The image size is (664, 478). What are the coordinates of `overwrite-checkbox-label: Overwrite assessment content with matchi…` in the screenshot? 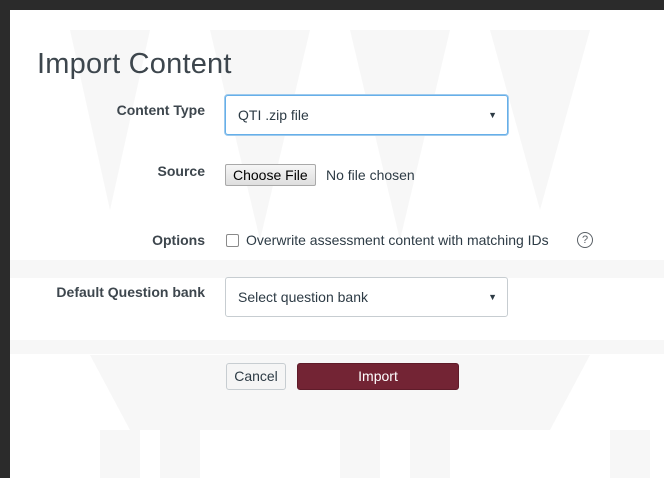 It's located at (397, 240).